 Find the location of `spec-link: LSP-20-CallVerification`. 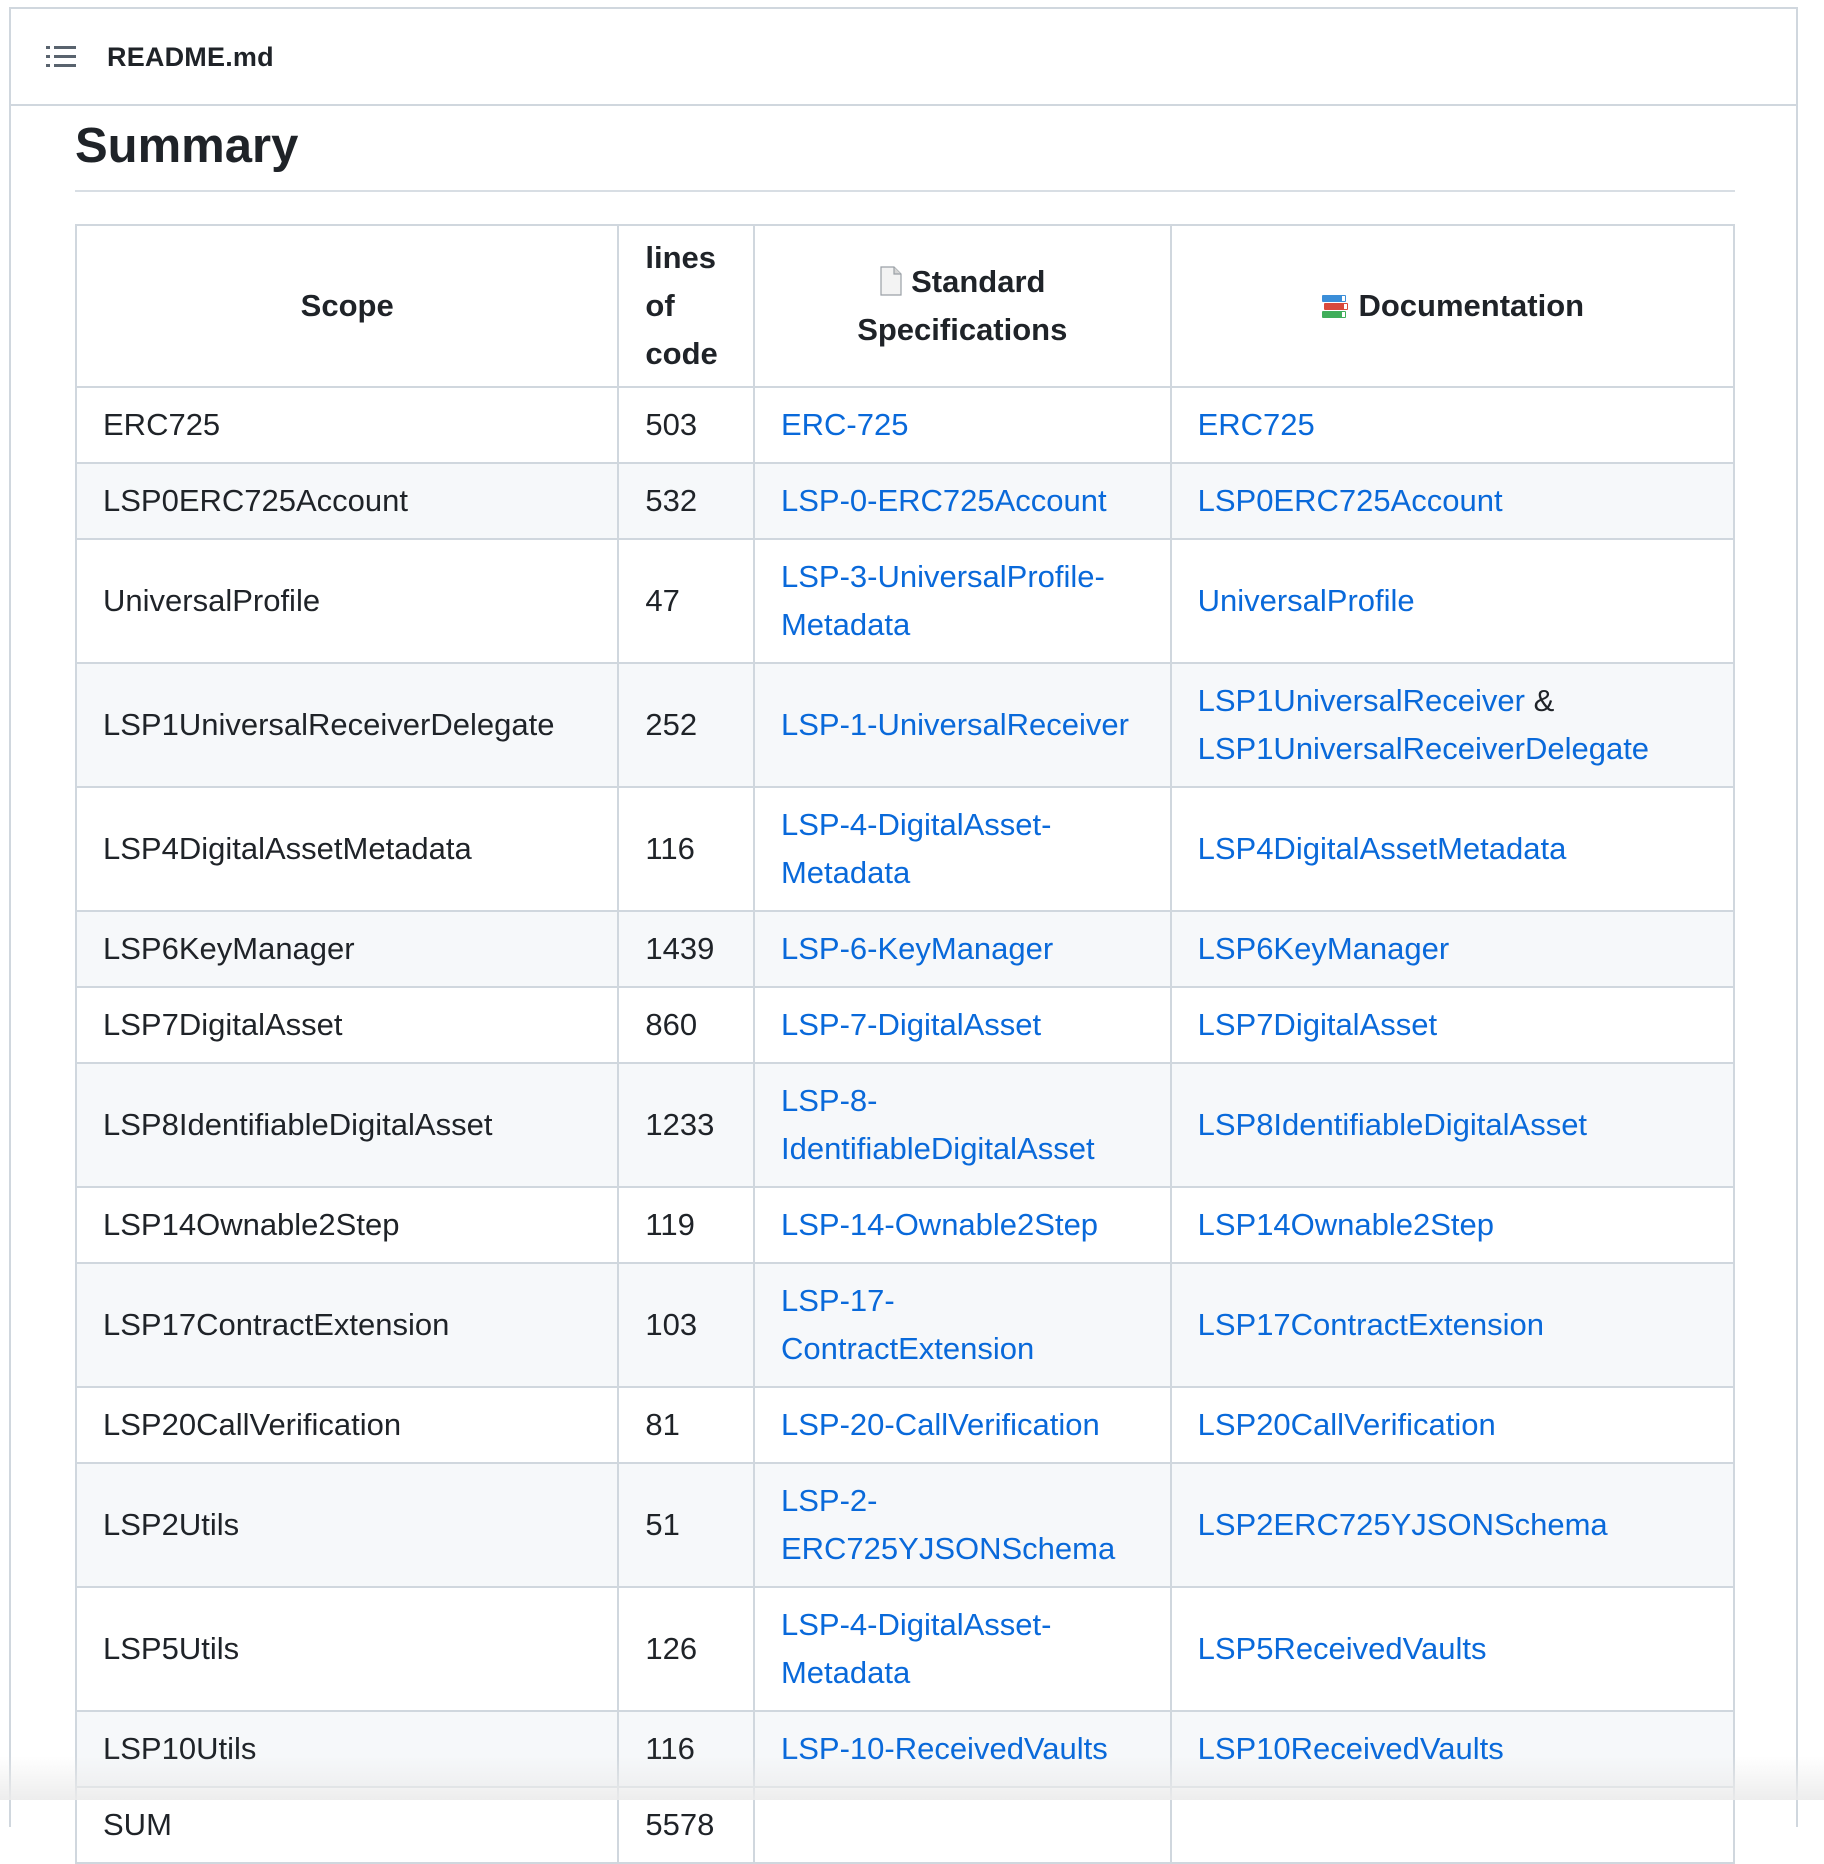

spec-link: LSP-20-CallVerification is located at coordinates (940, 1424).